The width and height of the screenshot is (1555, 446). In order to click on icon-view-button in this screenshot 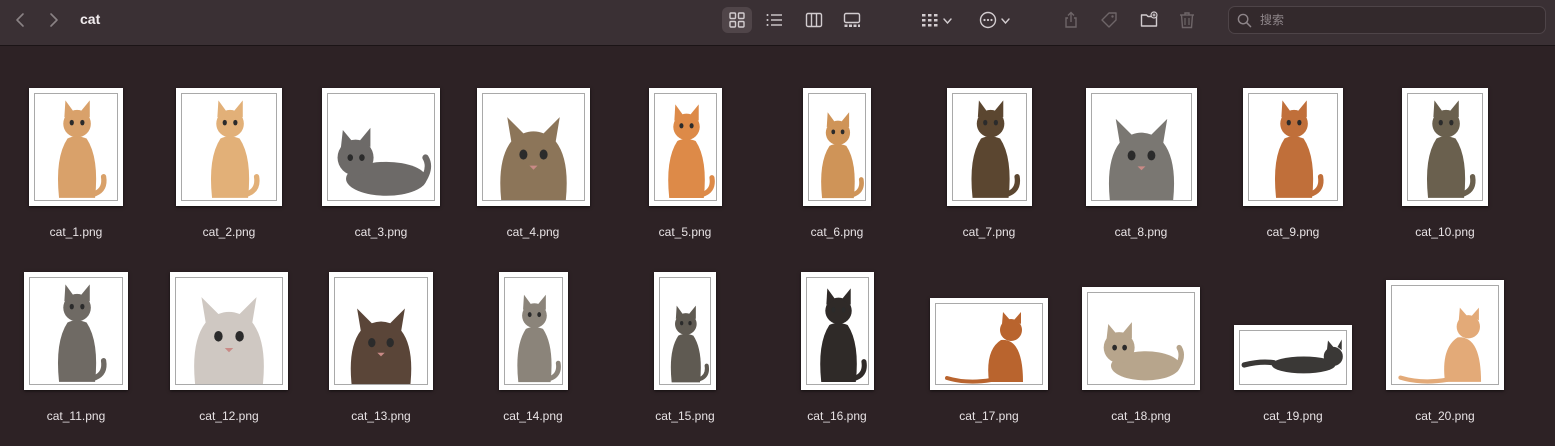, I will do `click(737, 20)`.